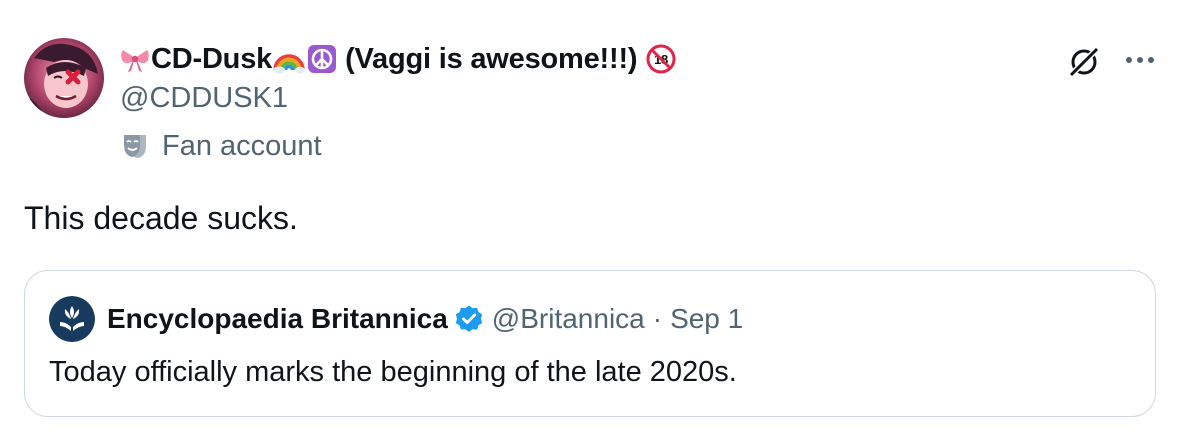 The height and width of the screenshot is (436, 1180). What do you see at coordinates (72, 319) in the screenshot?
I see `britannica-logo-avatar` at bounding box center [72, 319].